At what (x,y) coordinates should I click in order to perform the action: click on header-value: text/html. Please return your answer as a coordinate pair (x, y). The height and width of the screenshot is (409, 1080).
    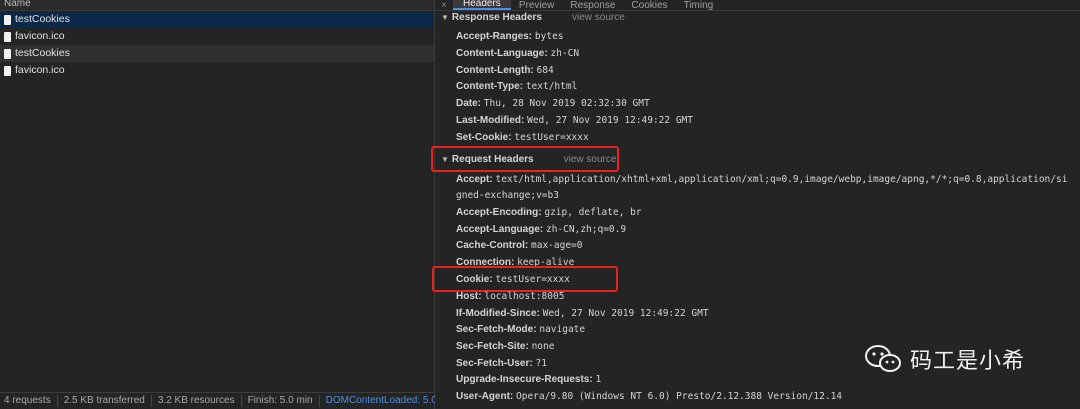
    Looking at the image, I should click on (551, 86).